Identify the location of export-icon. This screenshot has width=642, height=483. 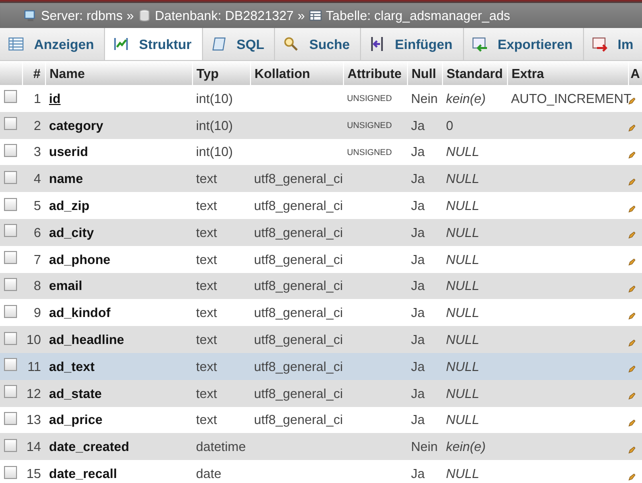
(480, 44).